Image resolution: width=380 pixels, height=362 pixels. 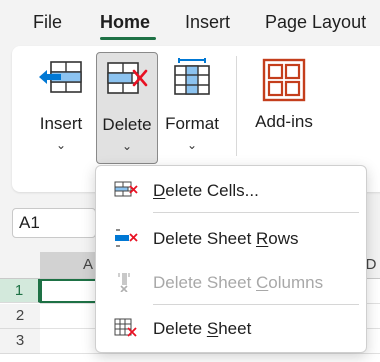 I want to click on tab-page-layout: Page Layout, so click(x=315, y=22).